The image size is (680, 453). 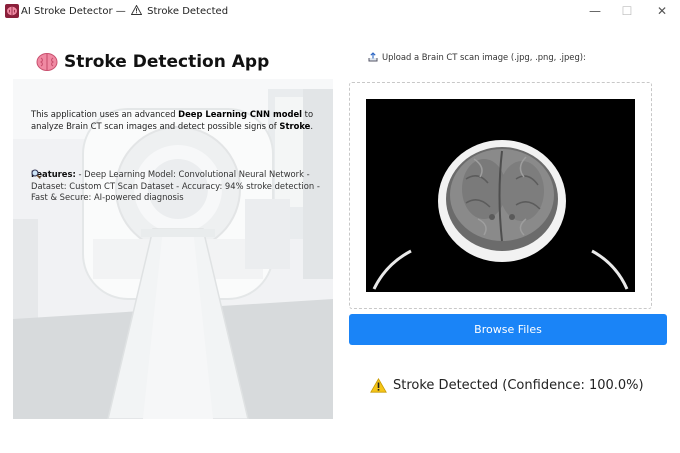 I want to click on prediction-result: Stroke Detected (Confidence: 100.0%), so click(x=507, y=385).